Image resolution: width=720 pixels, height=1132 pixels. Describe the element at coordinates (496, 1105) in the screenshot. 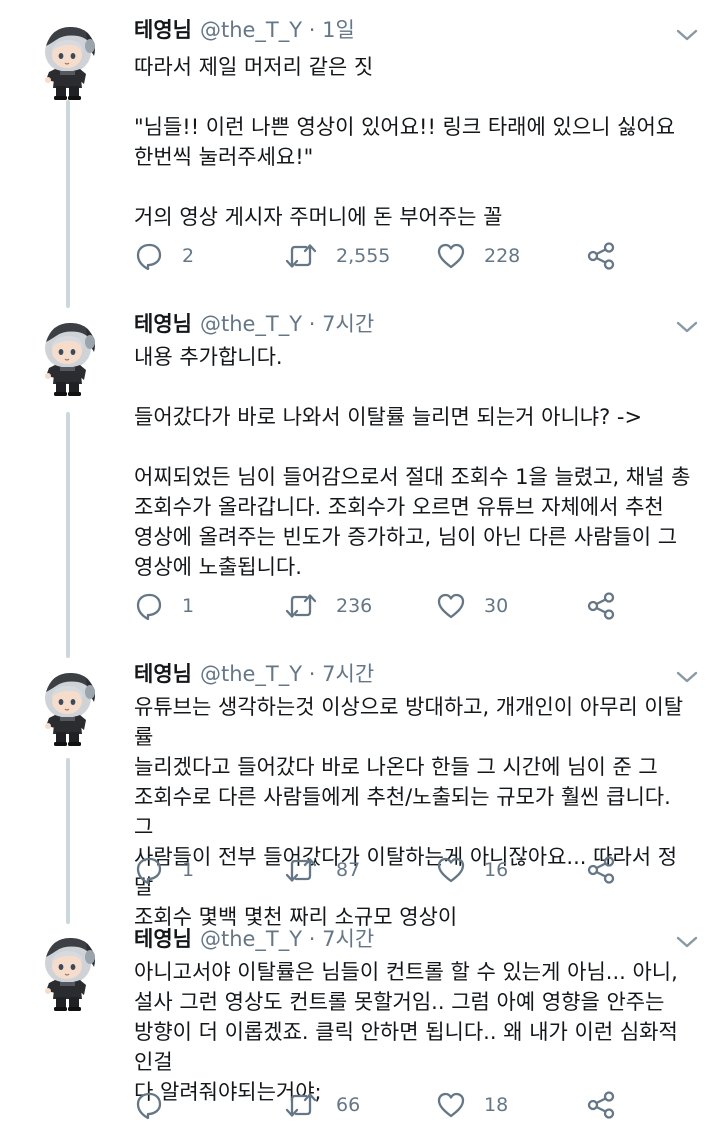

I see `like-count: 18` at that location.